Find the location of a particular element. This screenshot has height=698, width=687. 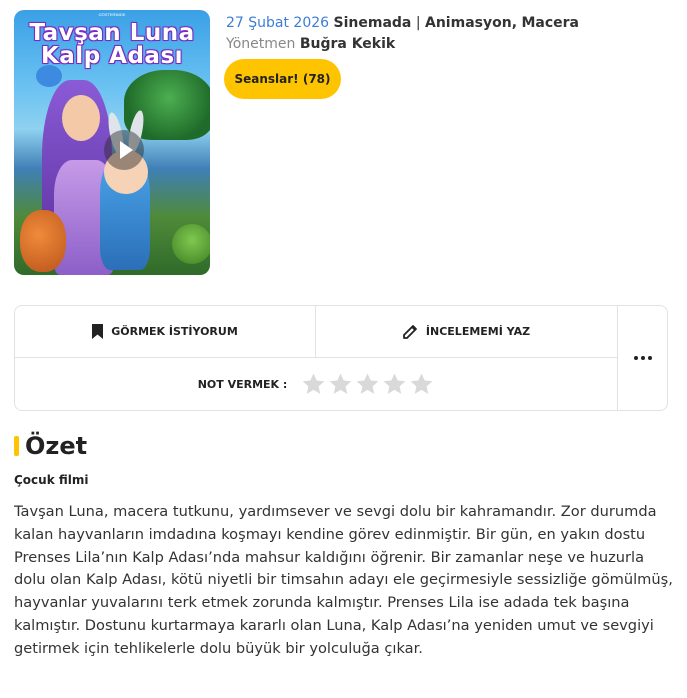

write-review-button: İNCELEMEMİ YAZ is located at coordinates (467, 332).